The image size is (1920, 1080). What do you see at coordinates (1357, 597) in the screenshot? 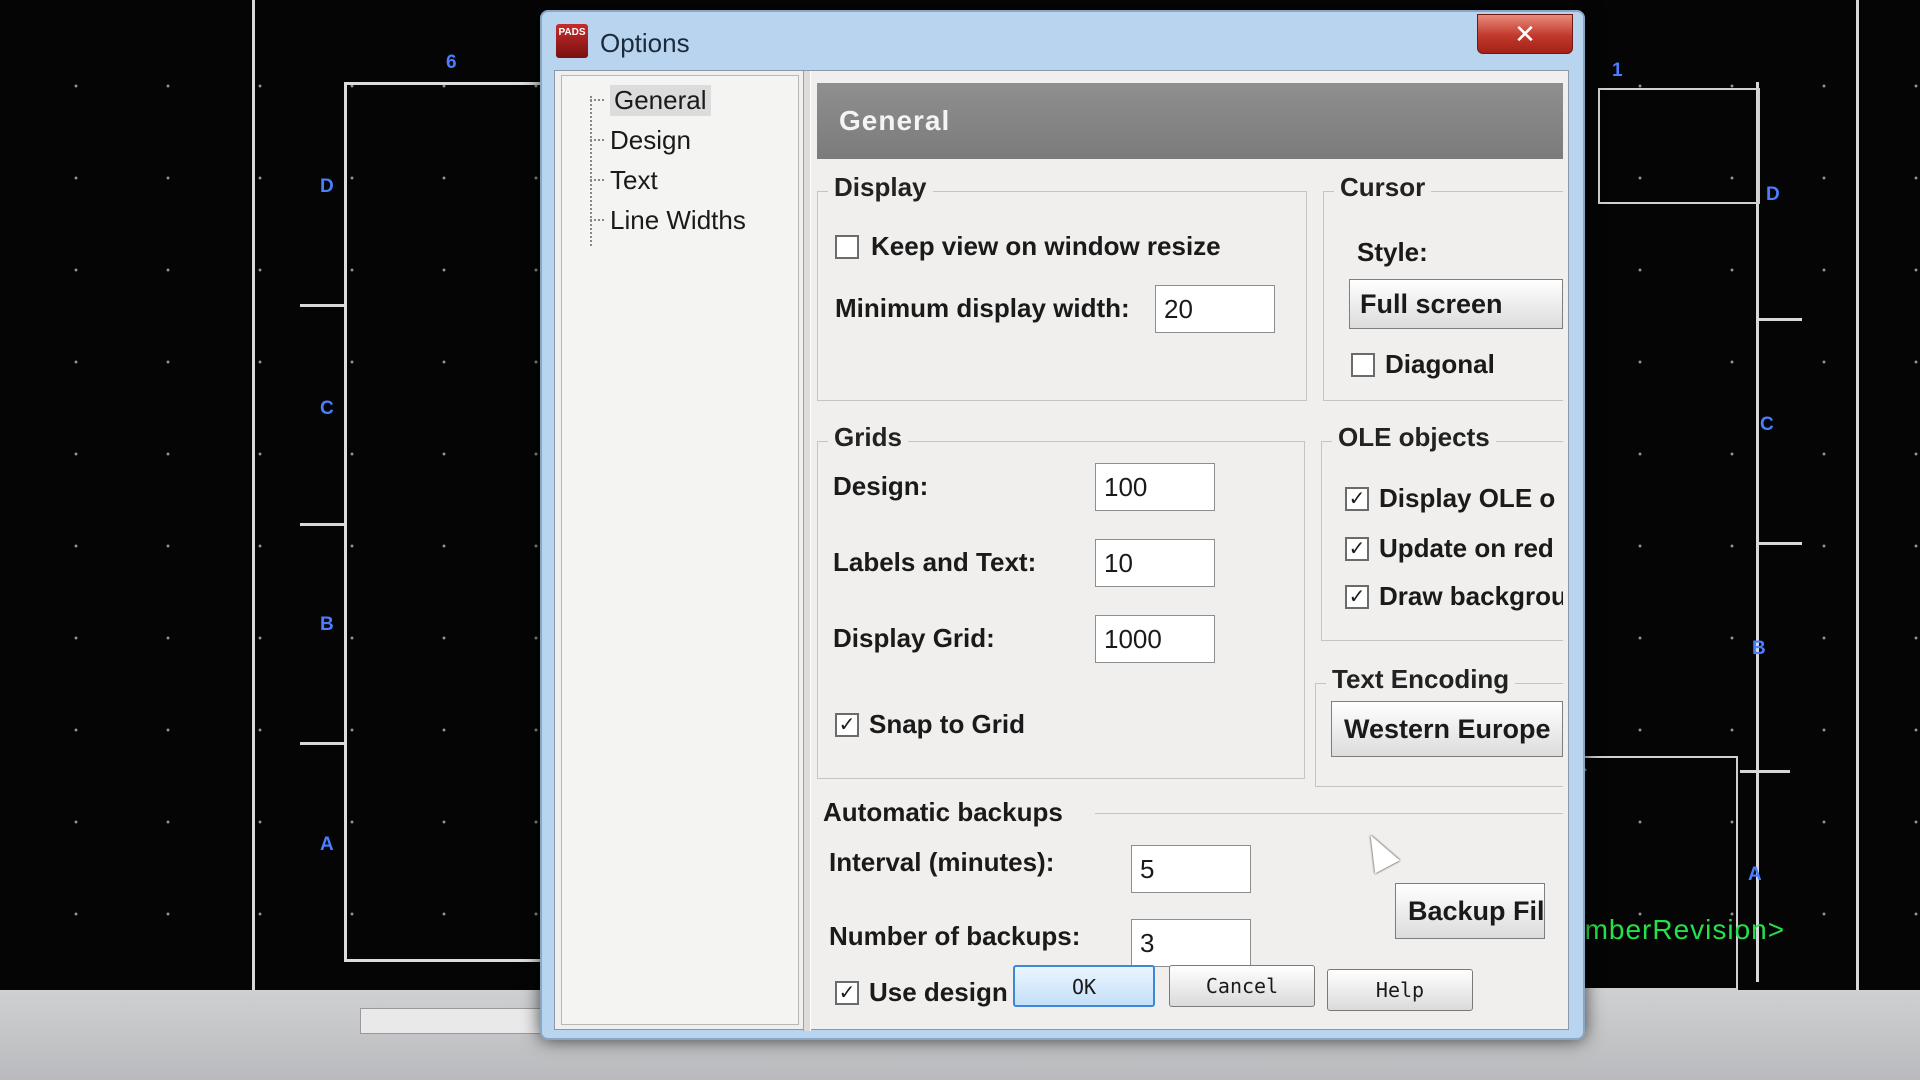
I see `draw-background-checkbox: ✓` at bounding box center [1357, 597].